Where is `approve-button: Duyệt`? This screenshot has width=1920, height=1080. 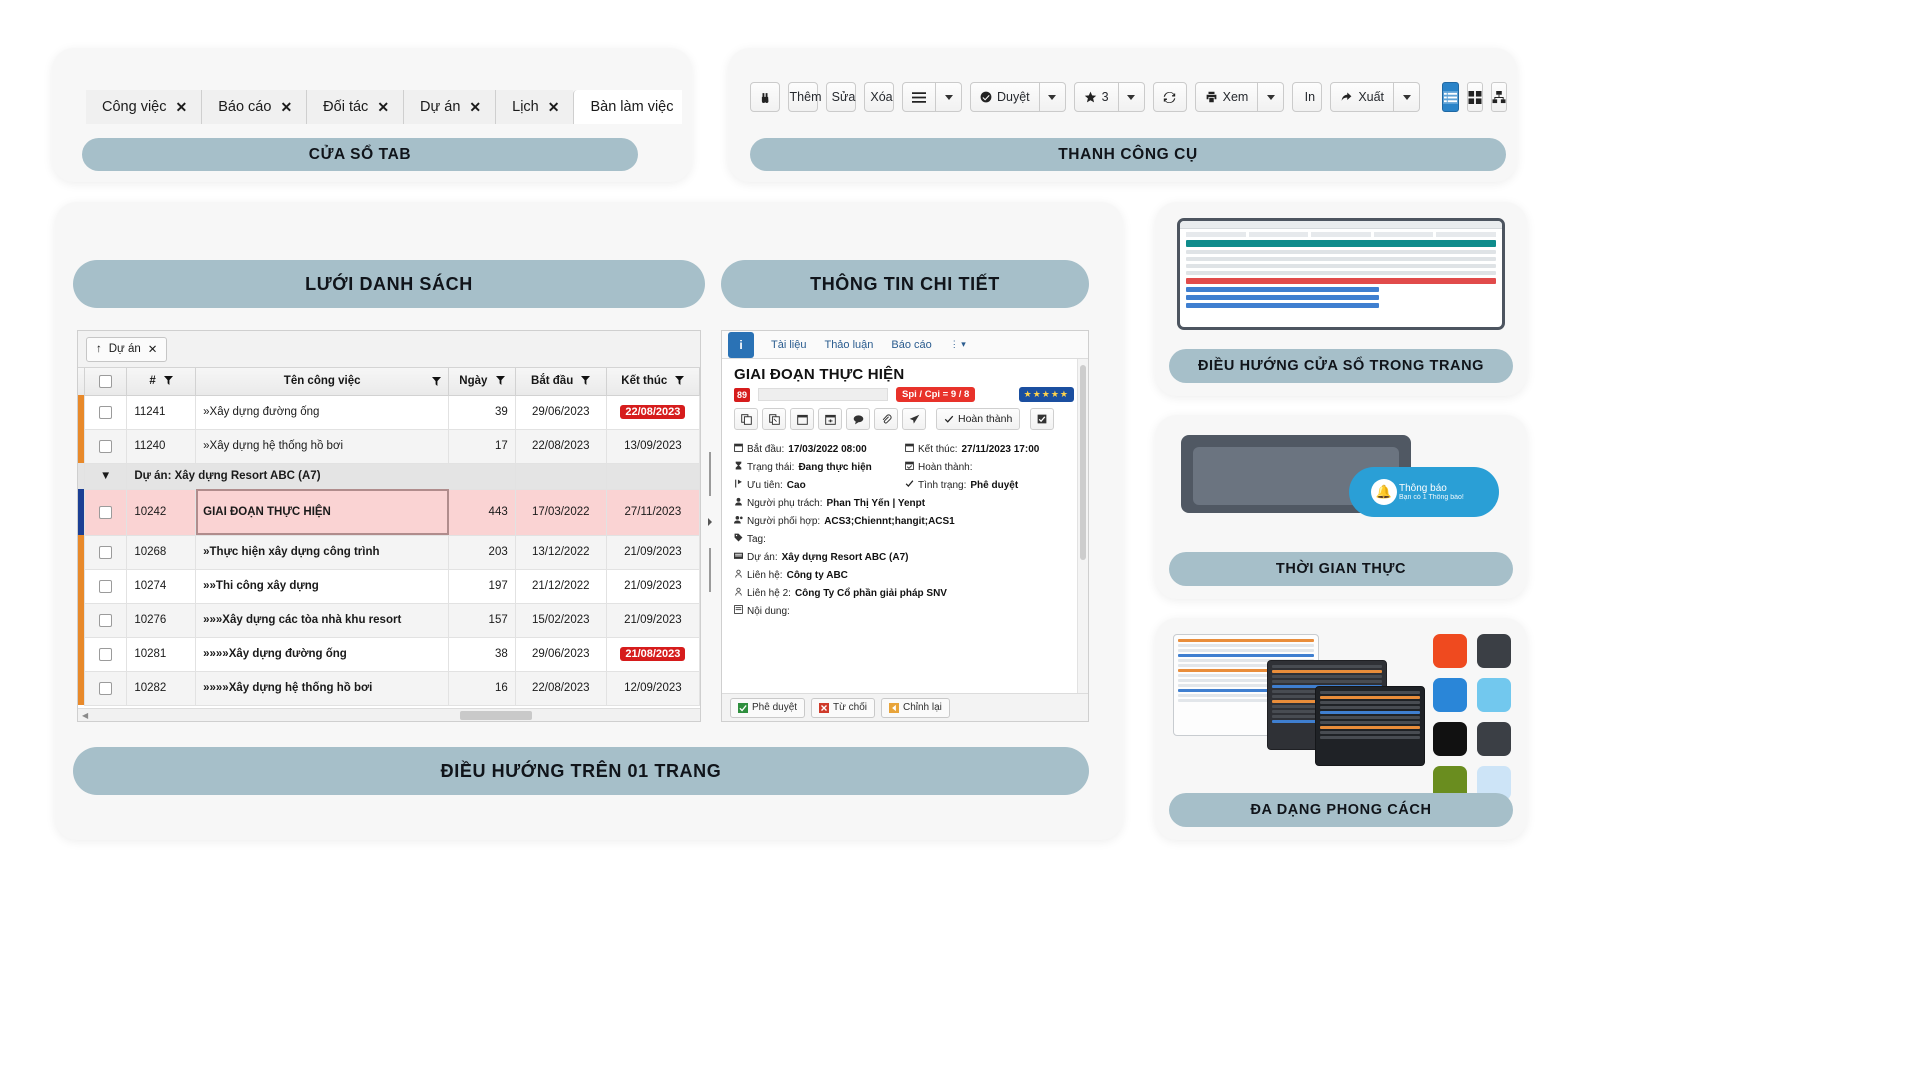
approve-button: Duyệt is located at coordinates (1005, 97).